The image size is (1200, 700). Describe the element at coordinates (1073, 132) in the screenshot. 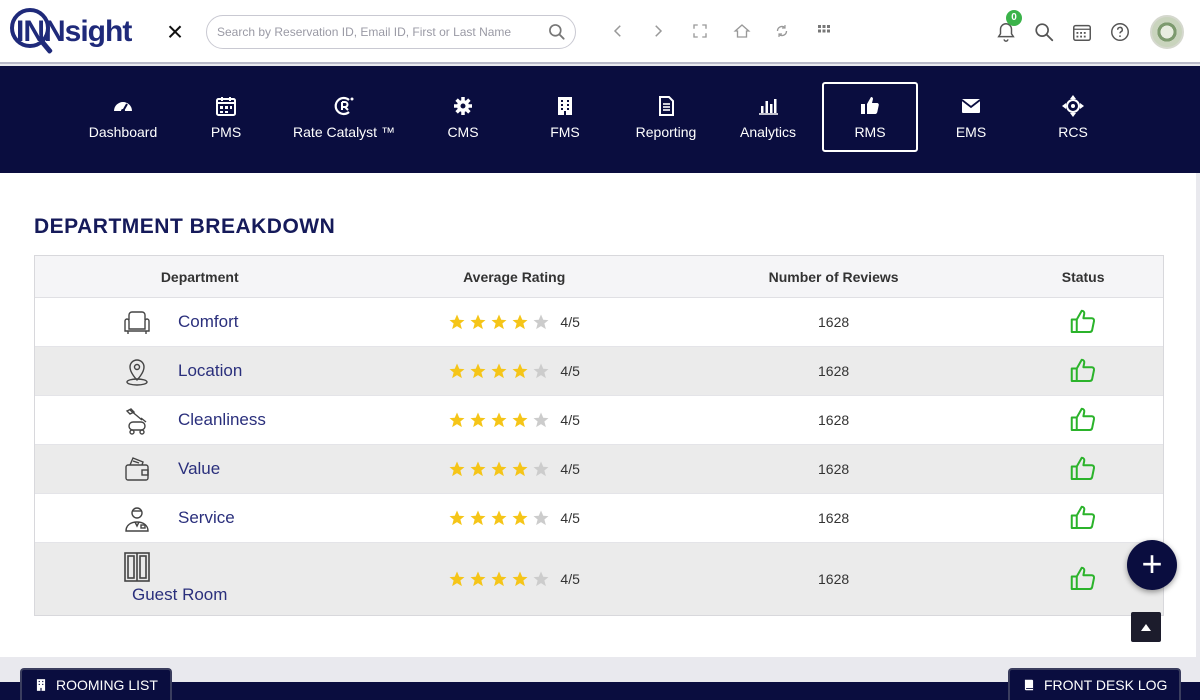

I see `nav-label: RCS` at that location.